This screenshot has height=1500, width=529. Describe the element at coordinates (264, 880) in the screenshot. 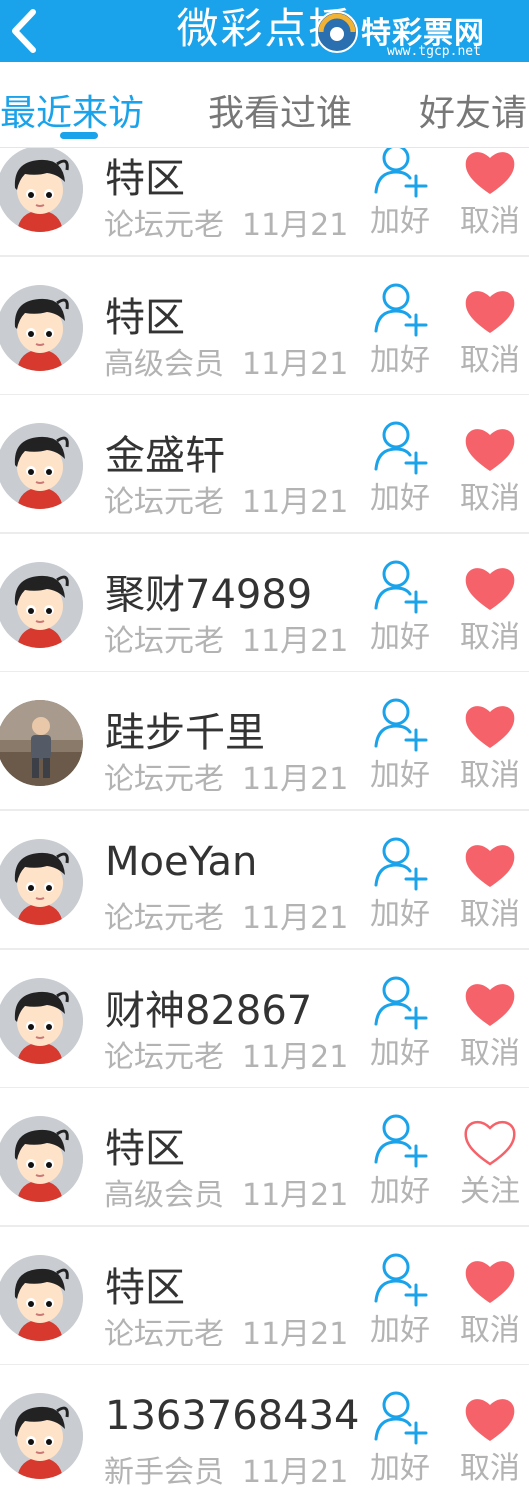

I see `list-item: MoeYan 论坛元老 11月21 加好 取消` at that location.